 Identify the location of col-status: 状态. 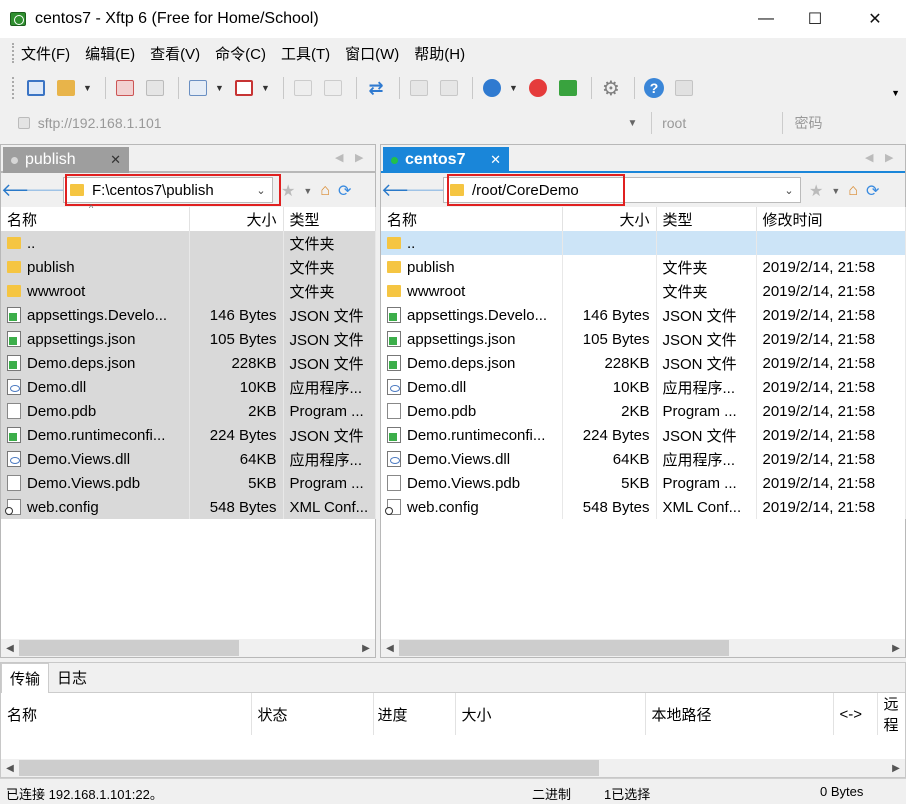
(312, 714).